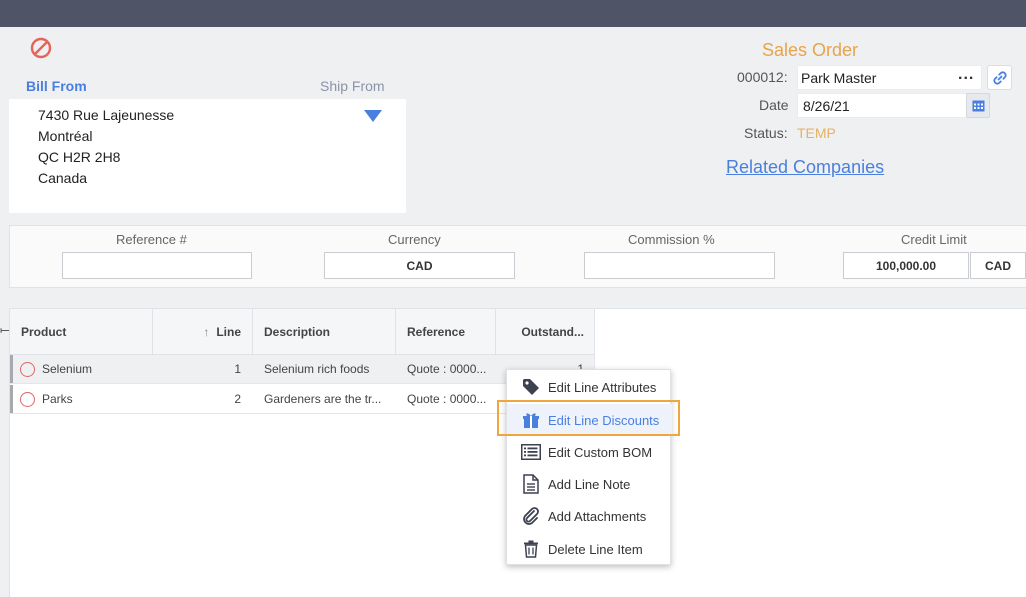  What do you see at coordinates (671, 239) in the screenshot?
I see `commission-label: Commission %` at bounding box center [671, 239].